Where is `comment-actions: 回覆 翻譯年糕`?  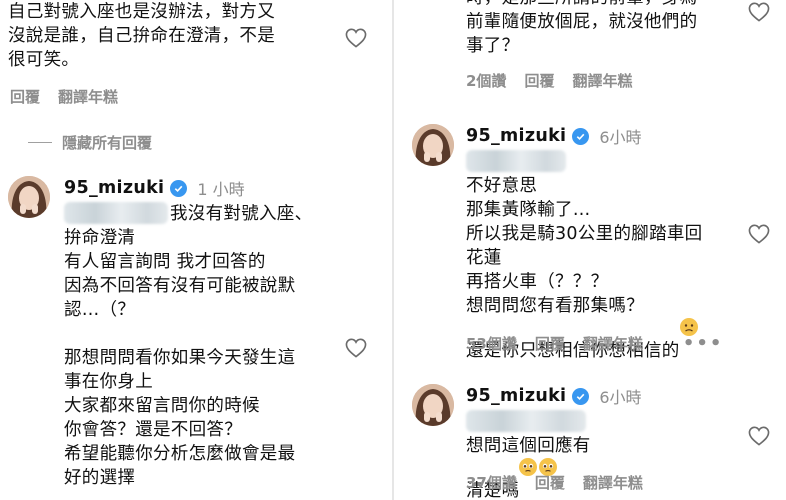 comment-actions: 回覆 翻譯年糕 is located at coordinates (64, 96).